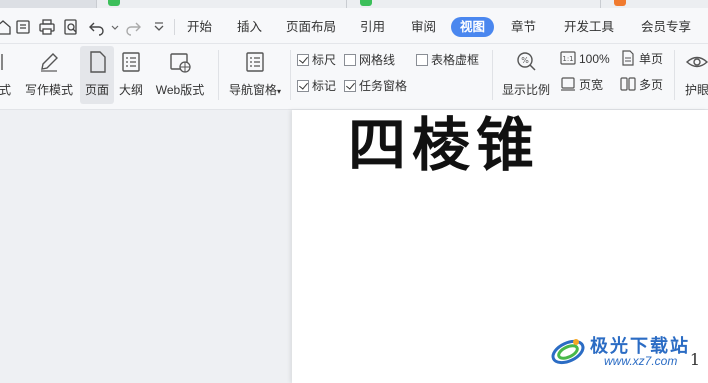 This screenshot has width=708, height=383. What do you see at coordinates (180, 90) in the screenshot?
I see `web-layout-label: Web版式` at bounding box center [180, 90].